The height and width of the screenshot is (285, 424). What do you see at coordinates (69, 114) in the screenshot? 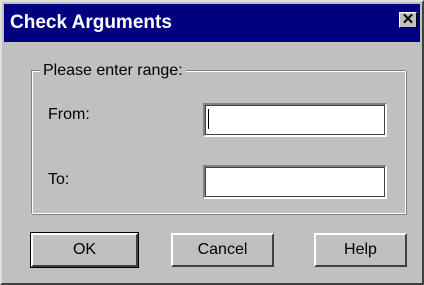
I see `from-label: From:` at bounding box center [69, 114].